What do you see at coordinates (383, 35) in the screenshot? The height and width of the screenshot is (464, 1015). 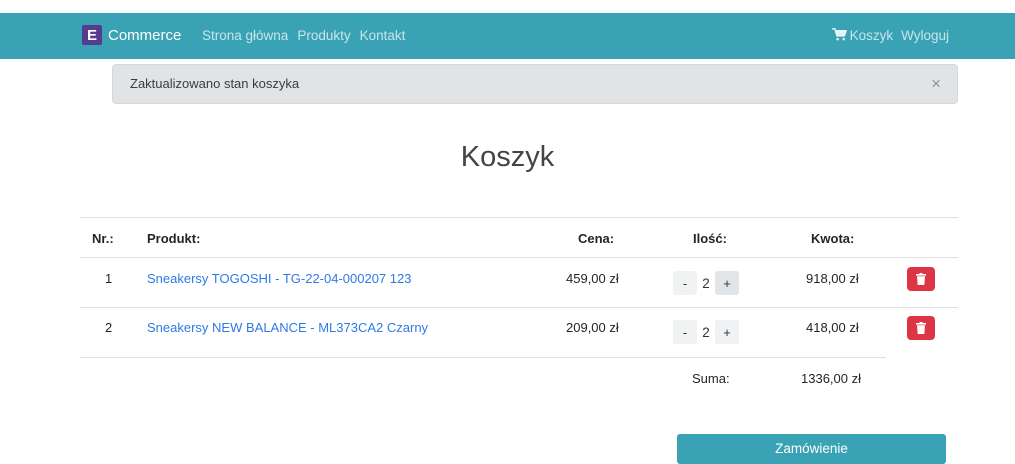 I see `nav-link-contact: Kontakt` at bounding box center [383, 35].